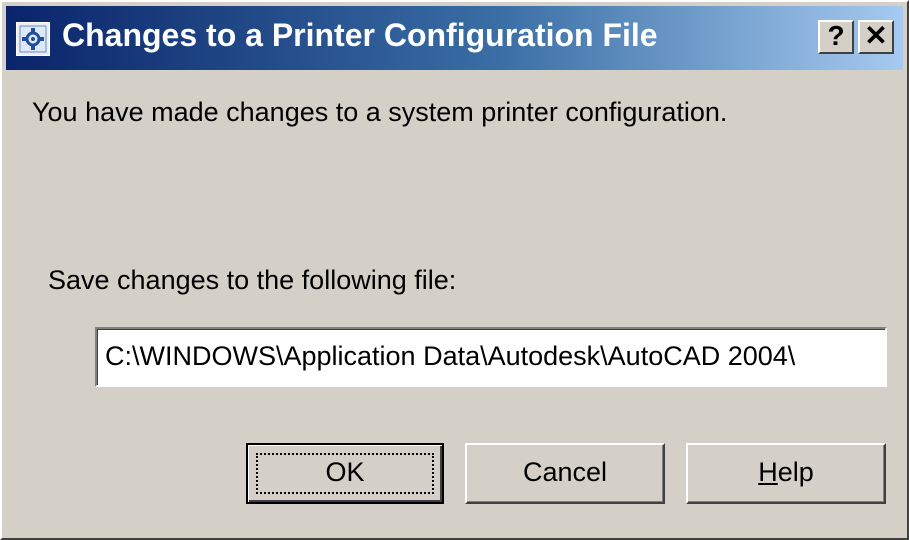 This screenshot has height=540, width=909. I want to click on help-button: Help, so click(786, 473).